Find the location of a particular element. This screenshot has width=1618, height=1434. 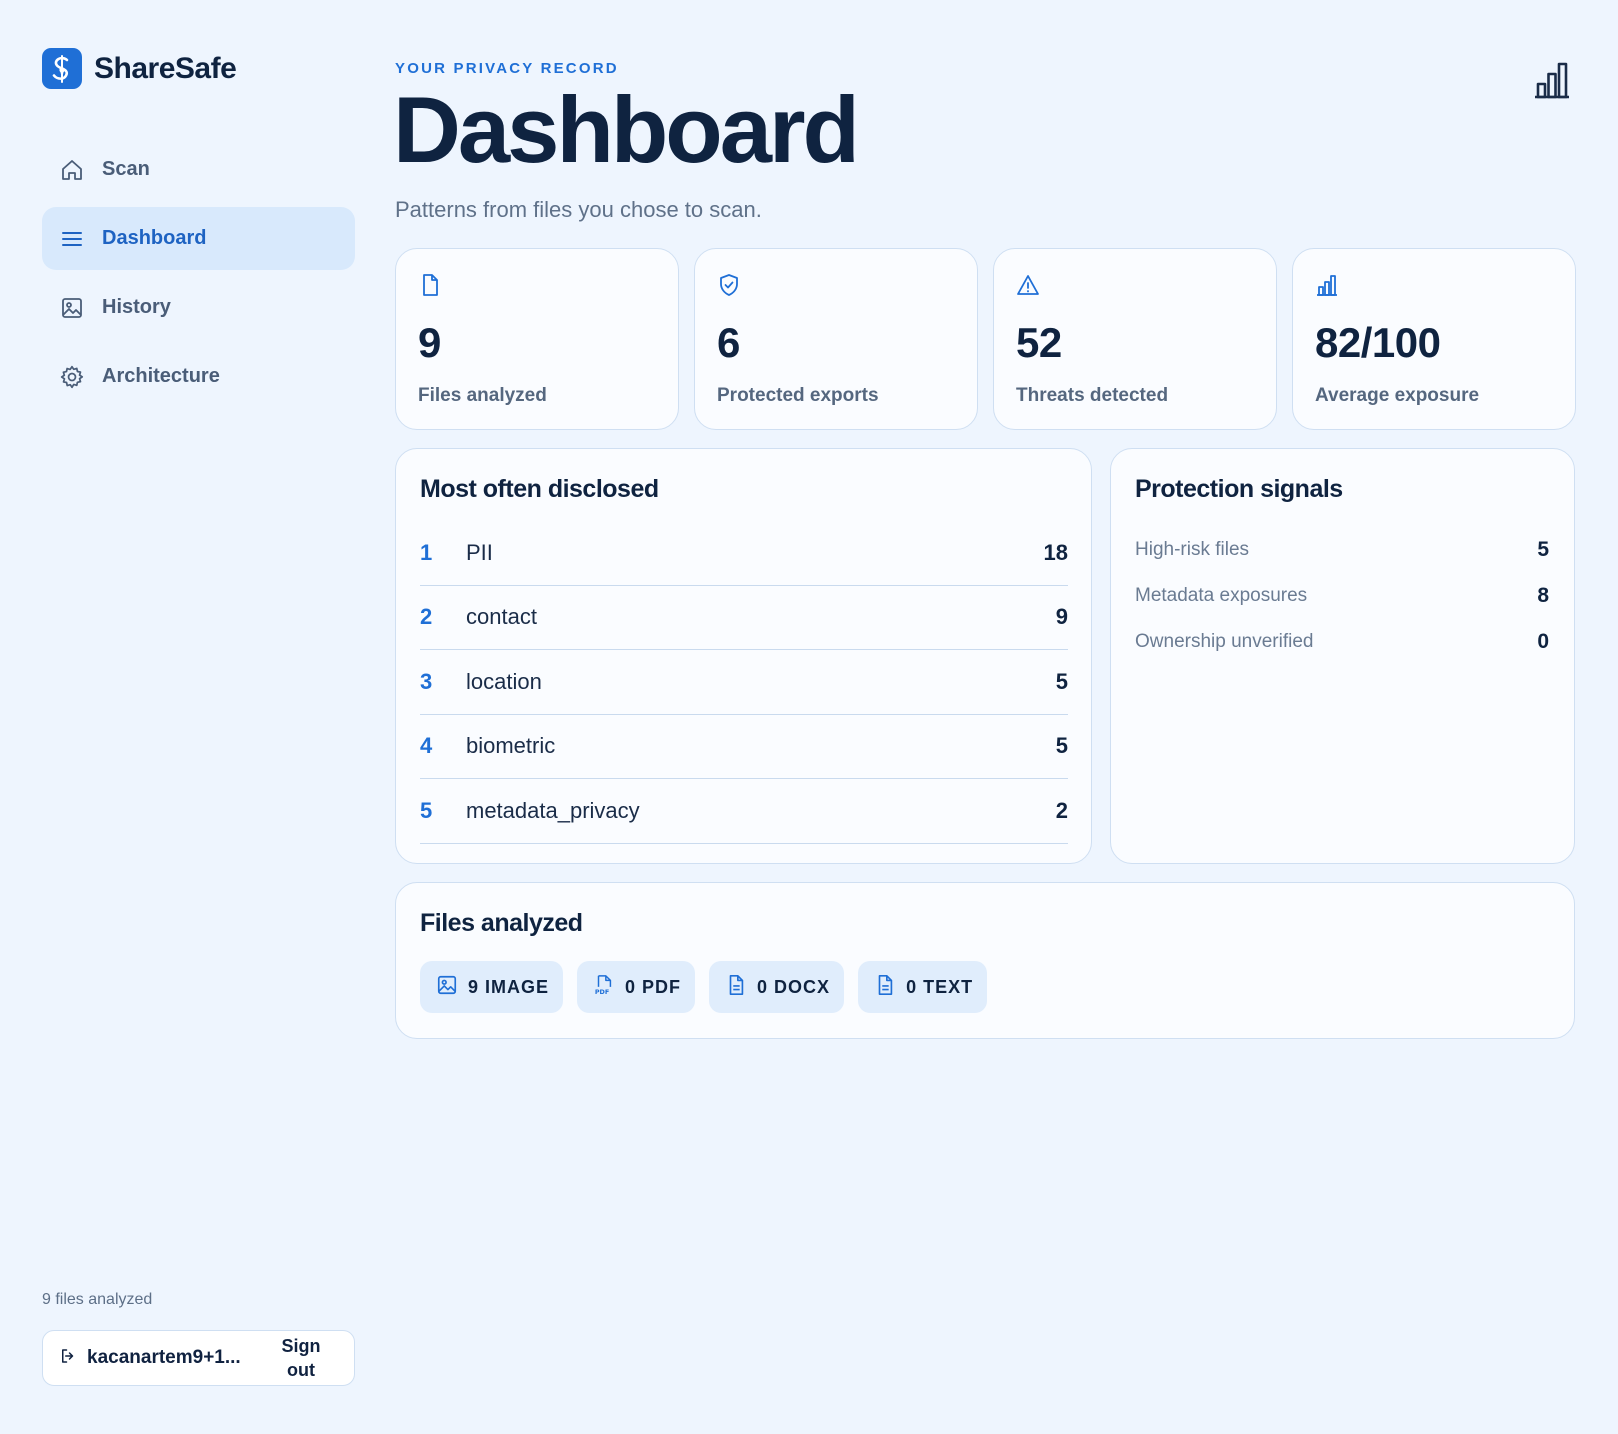

nav-label: Architecture is located at coordinates (161, 376).